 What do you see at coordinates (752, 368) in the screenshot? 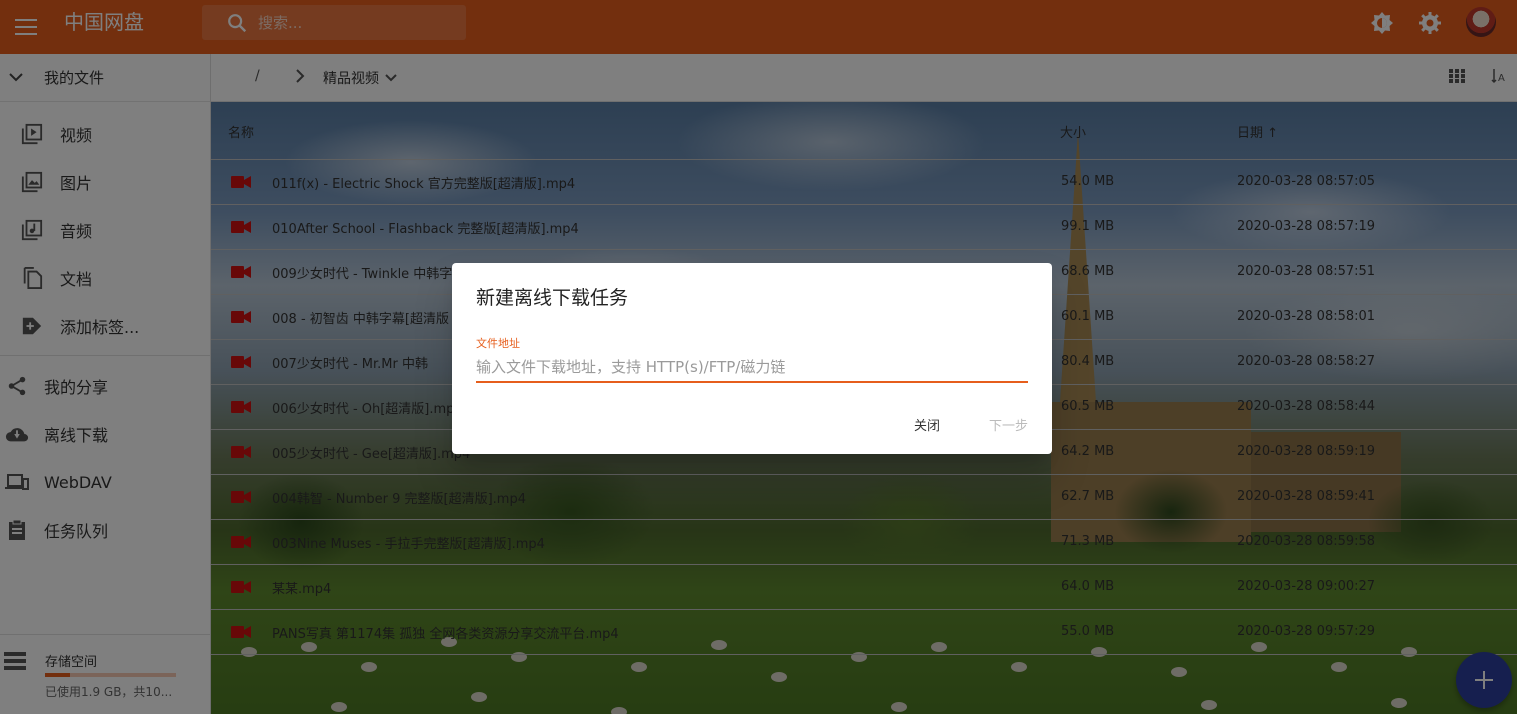
I see `file-url-input` at bounding box center [752, 368].